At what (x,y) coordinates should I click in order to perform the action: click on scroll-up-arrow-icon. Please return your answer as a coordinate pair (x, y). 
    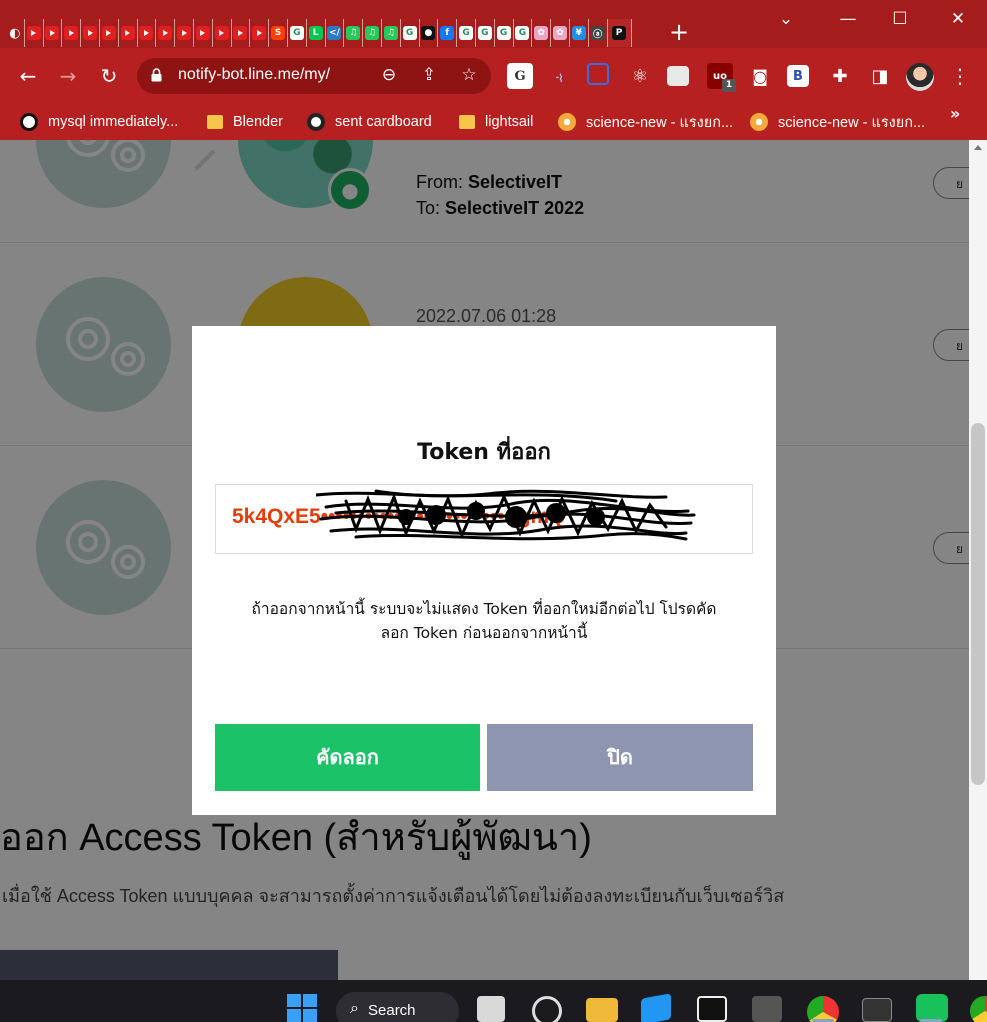
    Looking at the image, I should click on (978, 147).